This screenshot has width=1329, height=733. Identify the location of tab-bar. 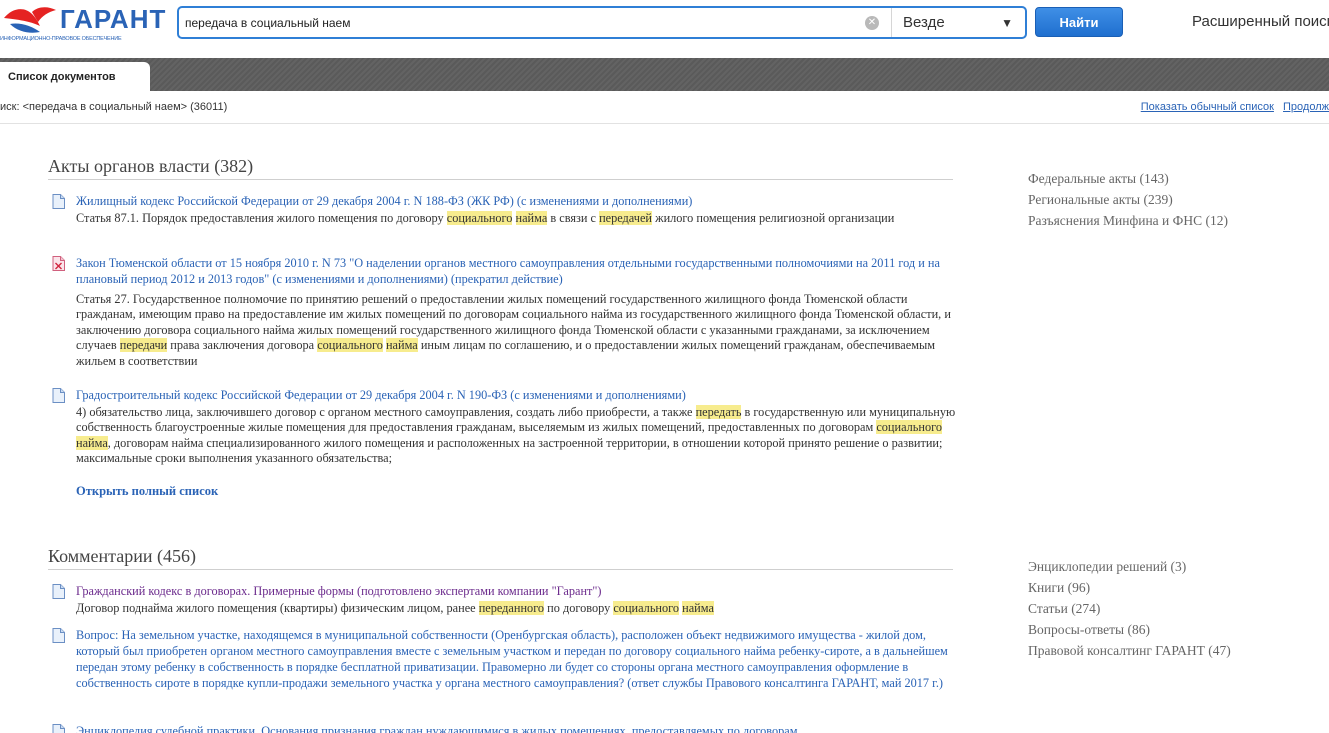
(664, 74).